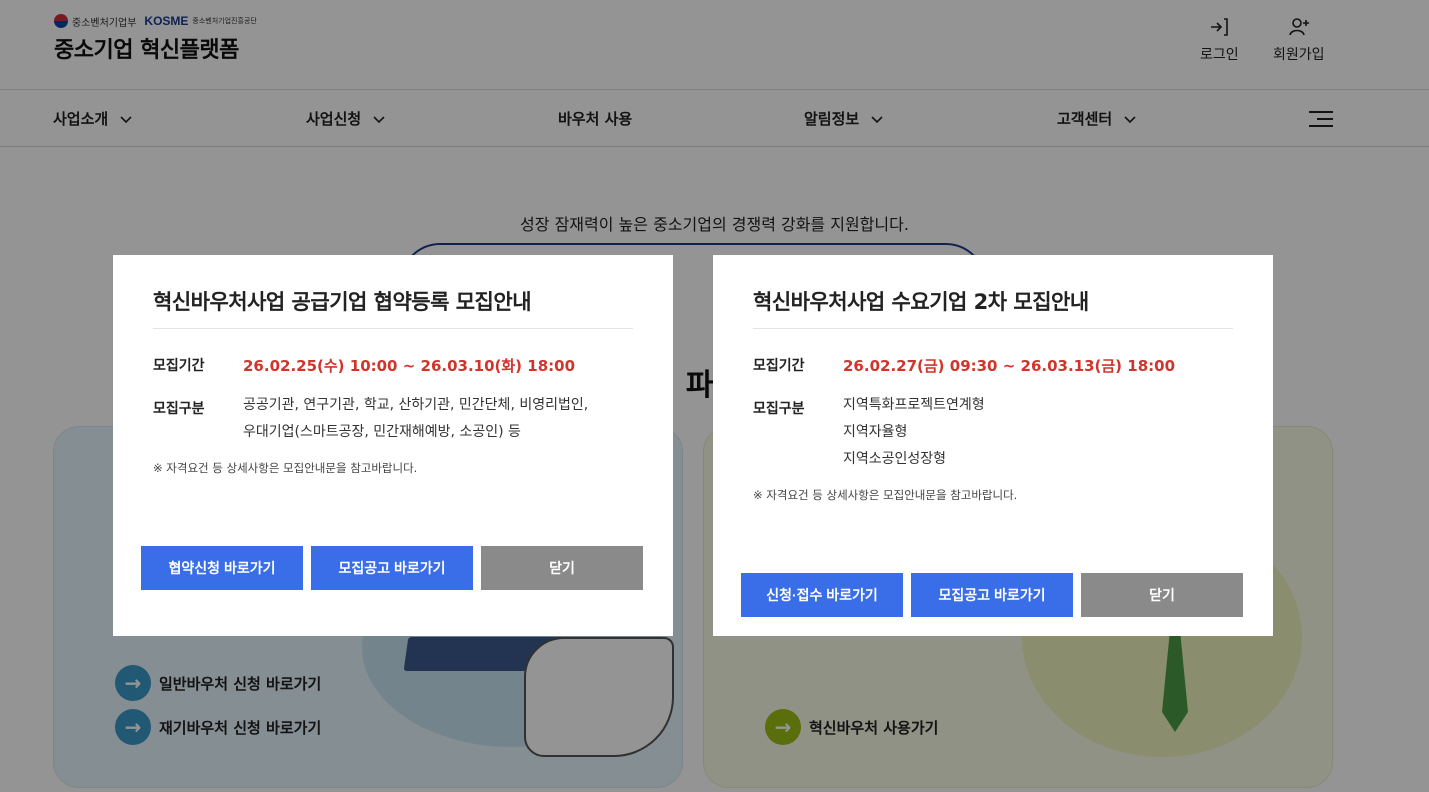 Image resolution: width=1429 pixels, height=792 pixels. What do you see at coordinates (416, 405) in the screenshot?
I see `type-value: 공공기관, 연구기관, 학교, 산하기관, 민간단체, 비영리법인,` at bounding box center [416, 405].